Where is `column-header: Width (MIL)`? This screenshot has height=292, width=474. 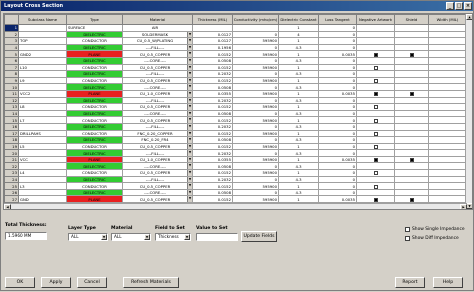 column-header: Width (MIL) is located at coordinates (448, 20).